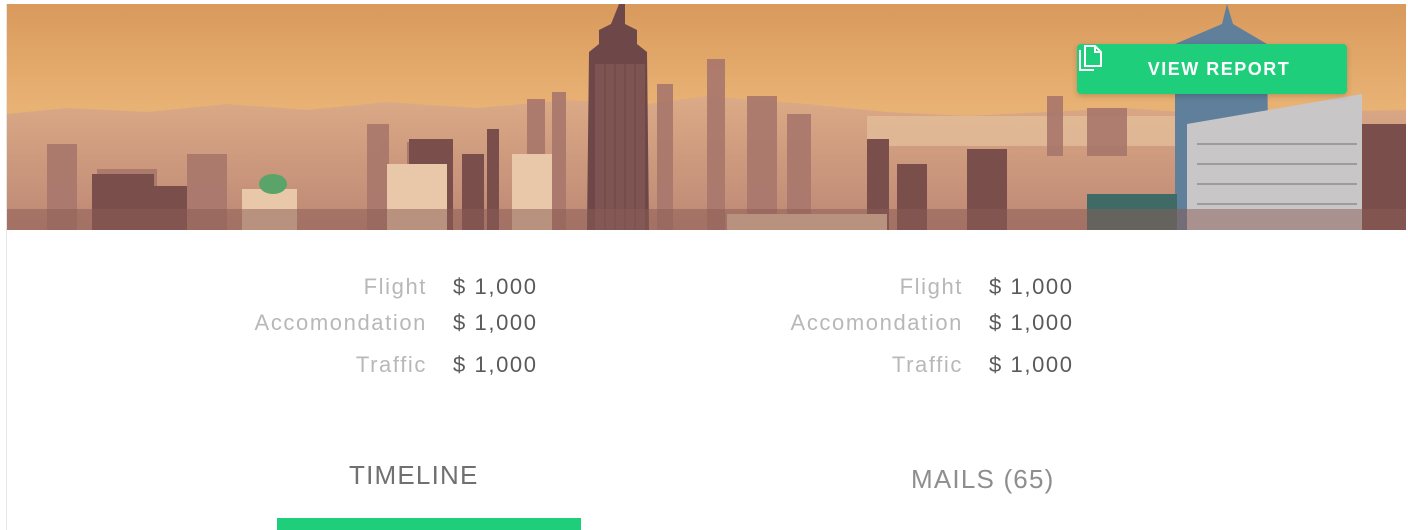  What do you see at coordinates (429, 524) in the screenshot?
I see `active-tab-indicator` at bounding box center [429, 524].